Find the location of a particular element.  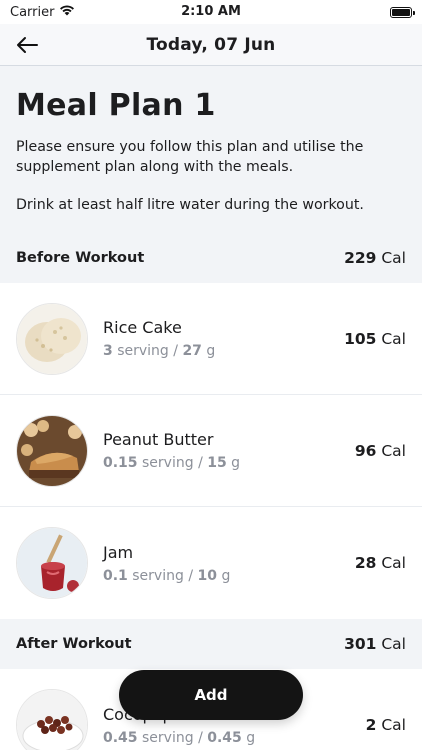

food-calories: 2 Cal is located at coordinates (385, 725).